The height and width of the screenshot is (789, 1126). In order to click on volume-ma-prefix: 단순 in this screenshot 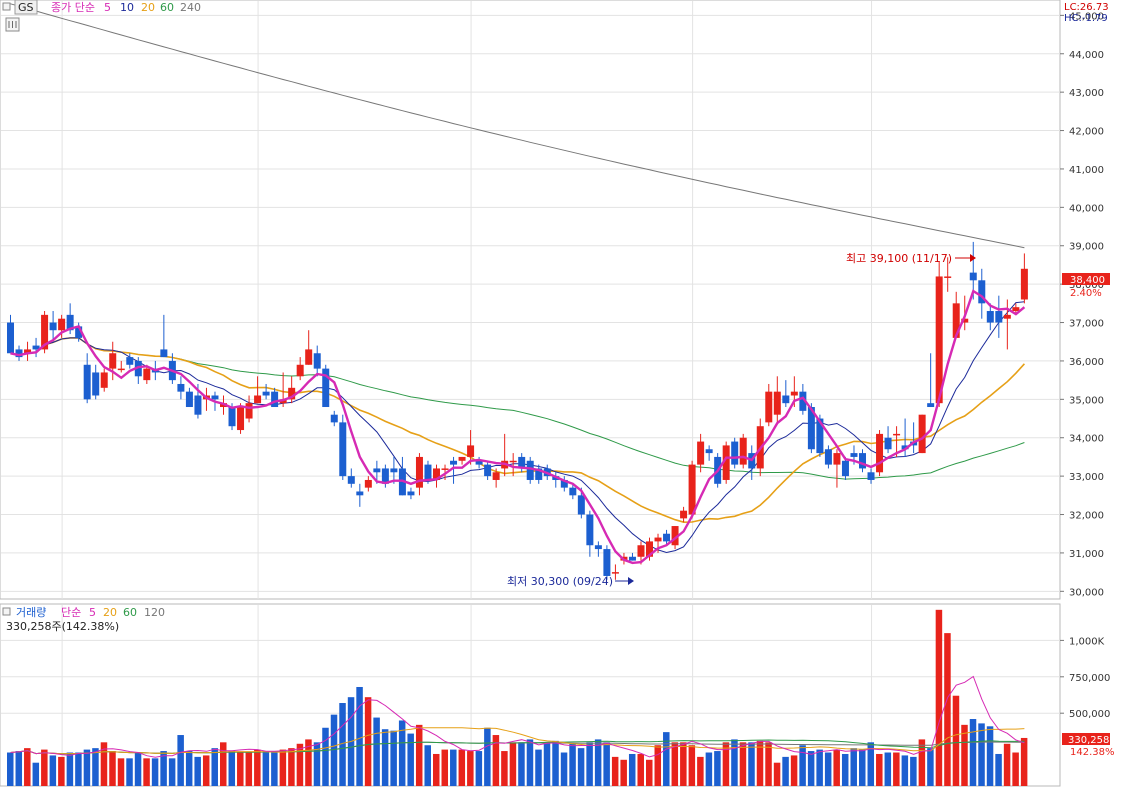, I will do `click(71, 612)`.